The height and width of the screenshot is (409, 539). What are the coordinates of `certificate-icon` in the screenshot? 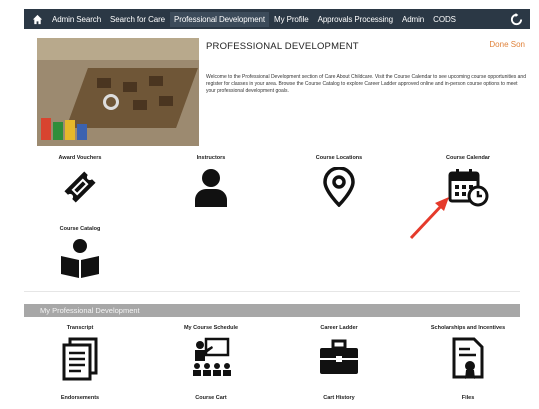 It's located at (468, 359).